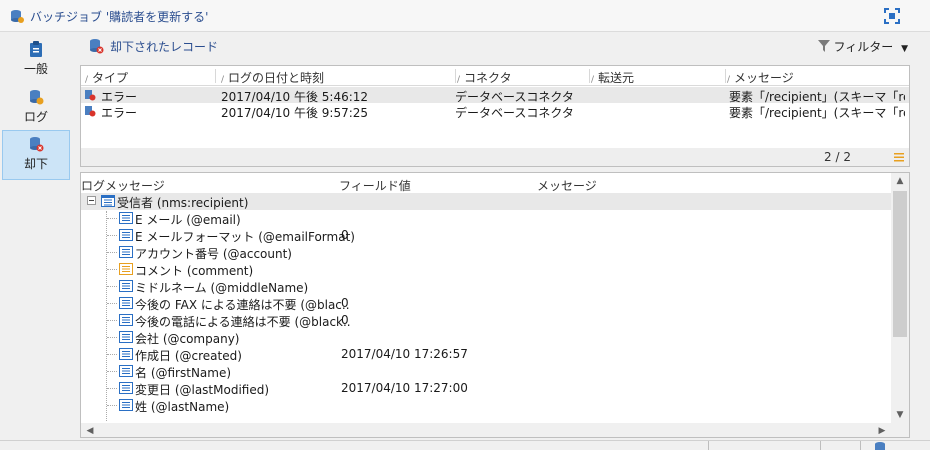 Image resolution: width=930 pixels, height=450 pixels. Describe the element at coordinates (514, 113) in the screenshot. I see `cell-connector: データベースコネクタ` at that location.